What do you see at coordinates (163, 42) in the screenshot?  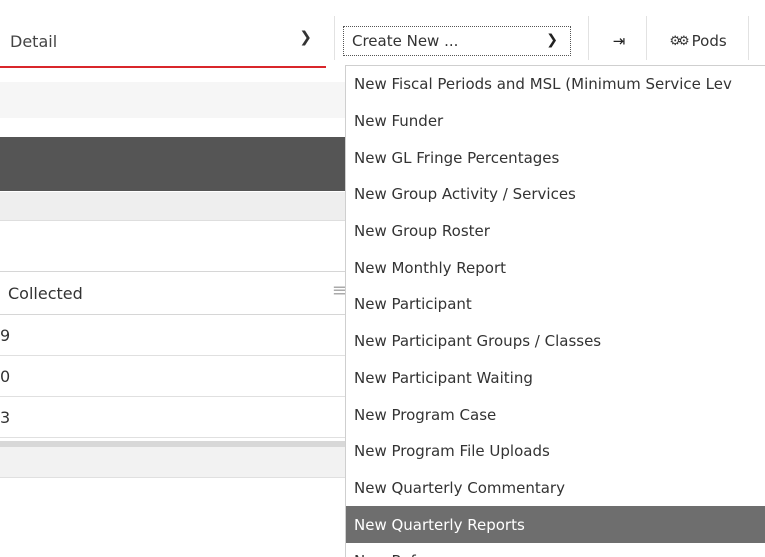 I see `detail-view-select: Detail ❯` at bounding box center [163, 42].